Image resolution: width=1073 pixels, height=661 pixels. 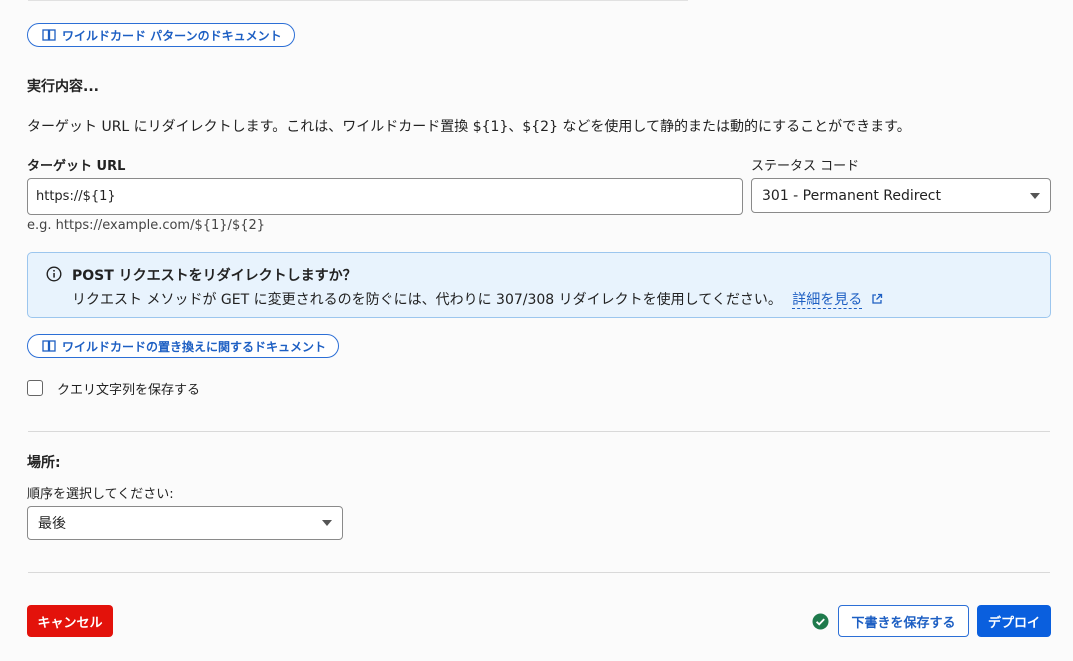 What do you see at coordinates (52, 524) in the screenshot?
I see `order-value: 最後` at bounding box center [52, 524].